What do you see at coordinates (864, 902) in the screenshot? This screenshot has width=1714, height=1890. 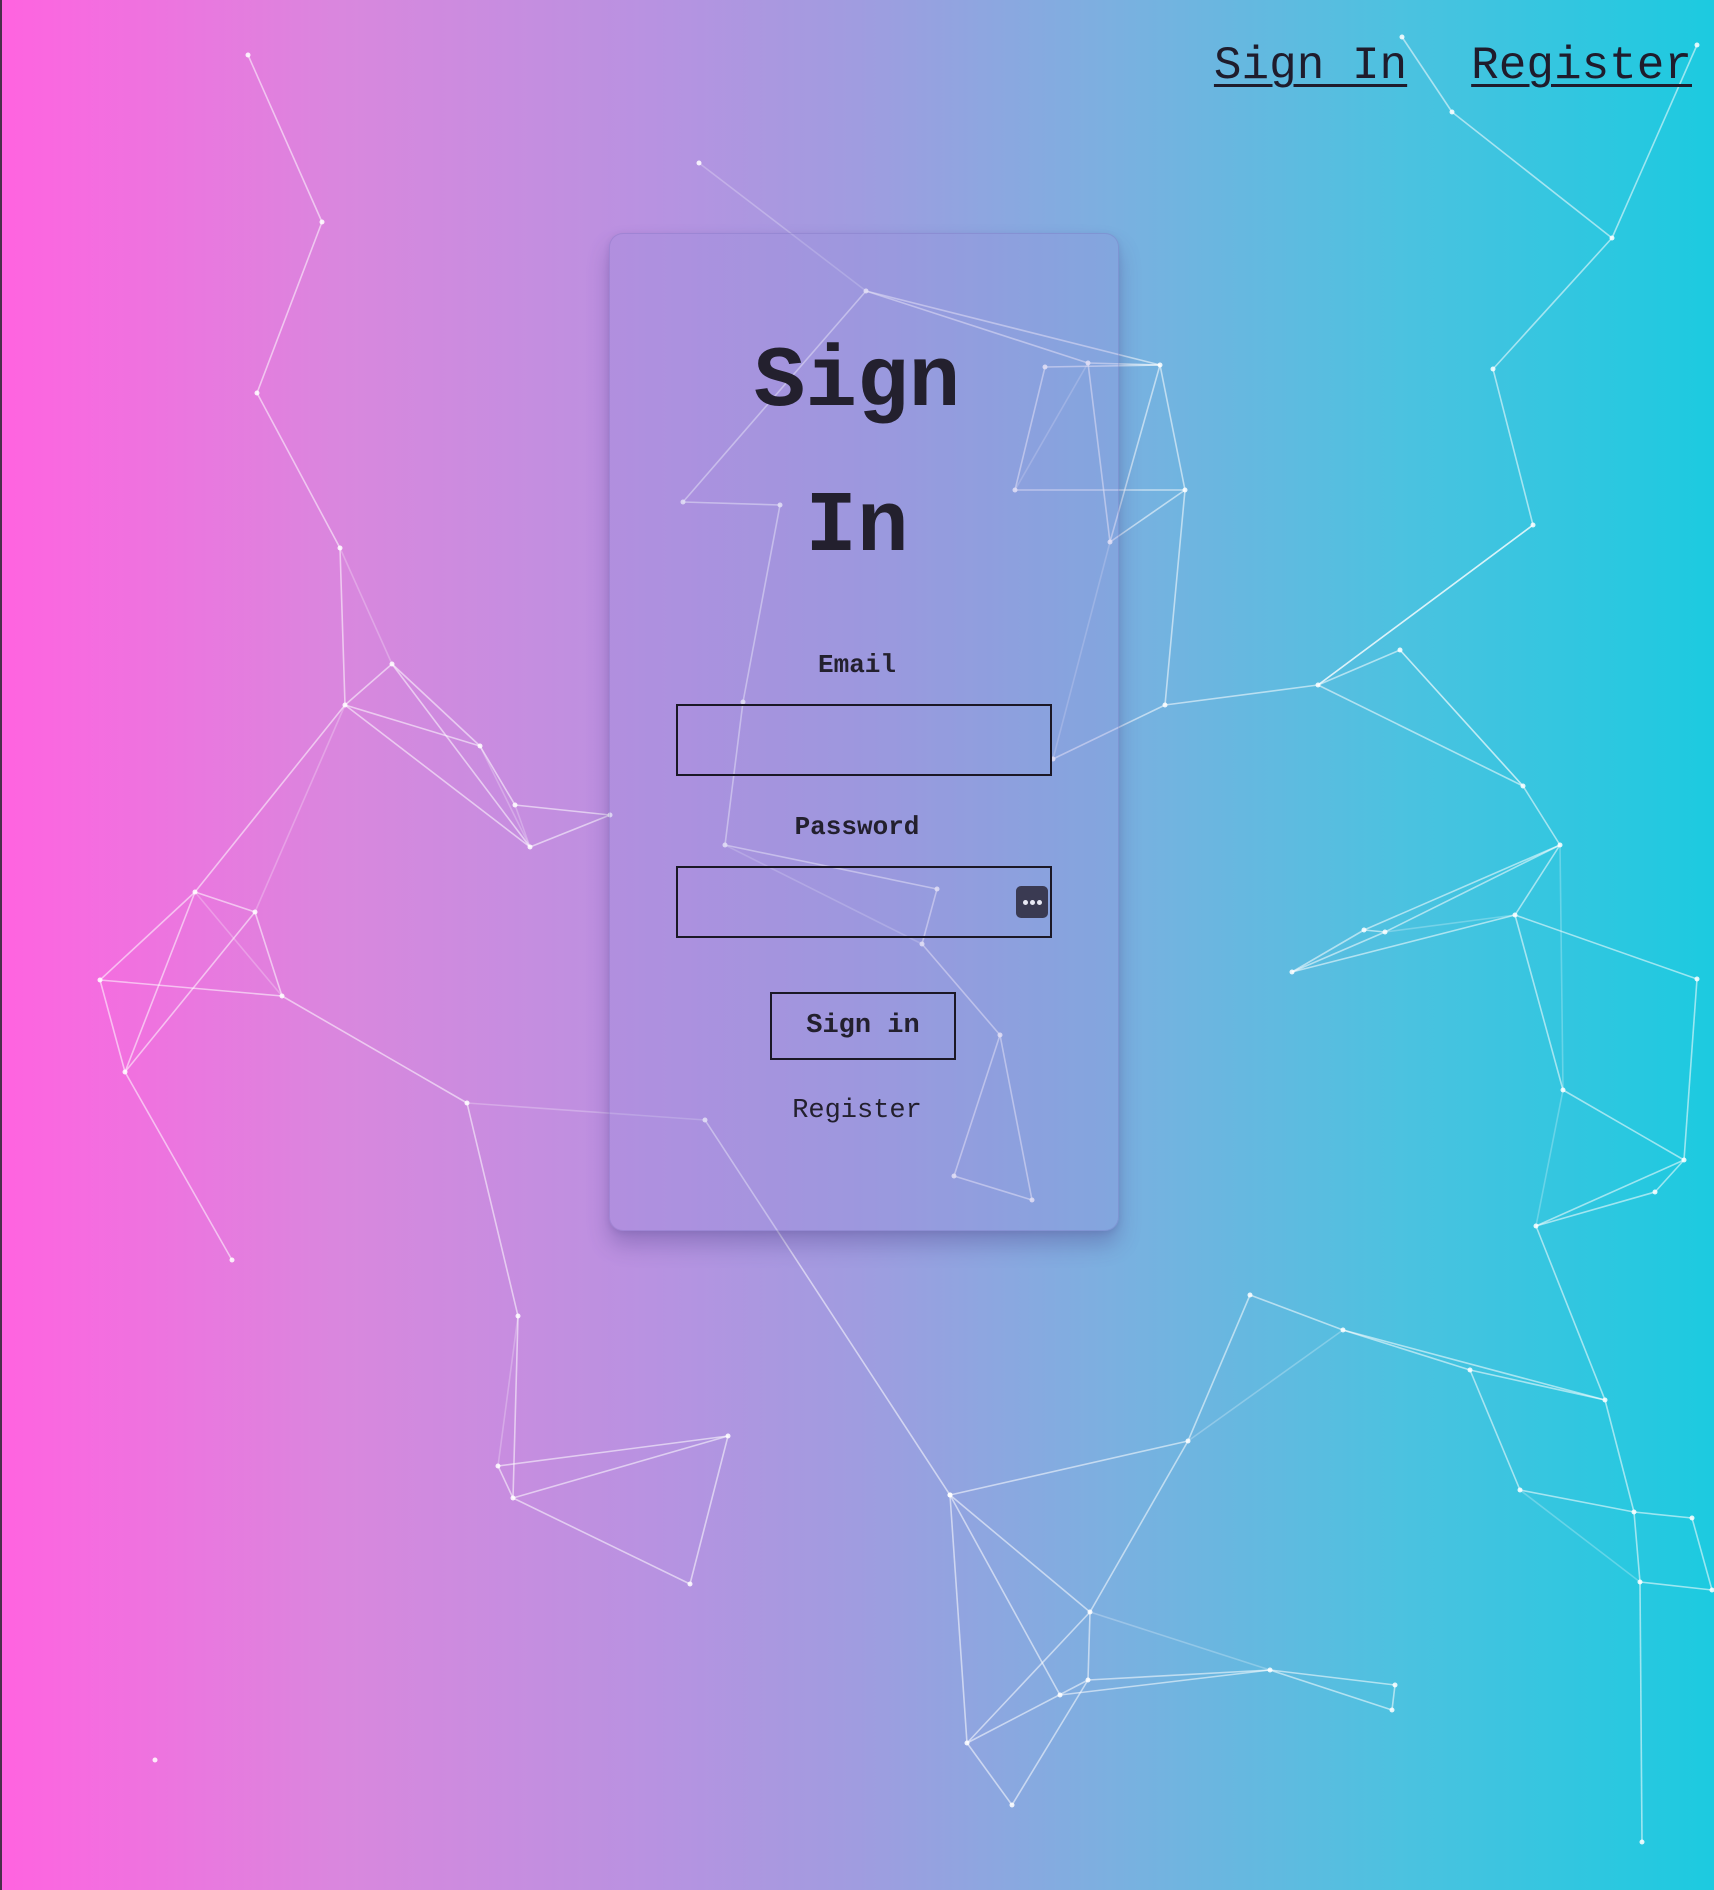 I see `password-field` at bounding box center [864, 902].